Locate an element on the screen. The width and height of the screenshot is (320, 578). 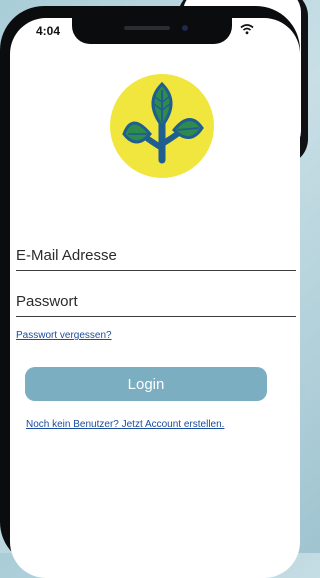
camera is located at coordinates (185, 28).